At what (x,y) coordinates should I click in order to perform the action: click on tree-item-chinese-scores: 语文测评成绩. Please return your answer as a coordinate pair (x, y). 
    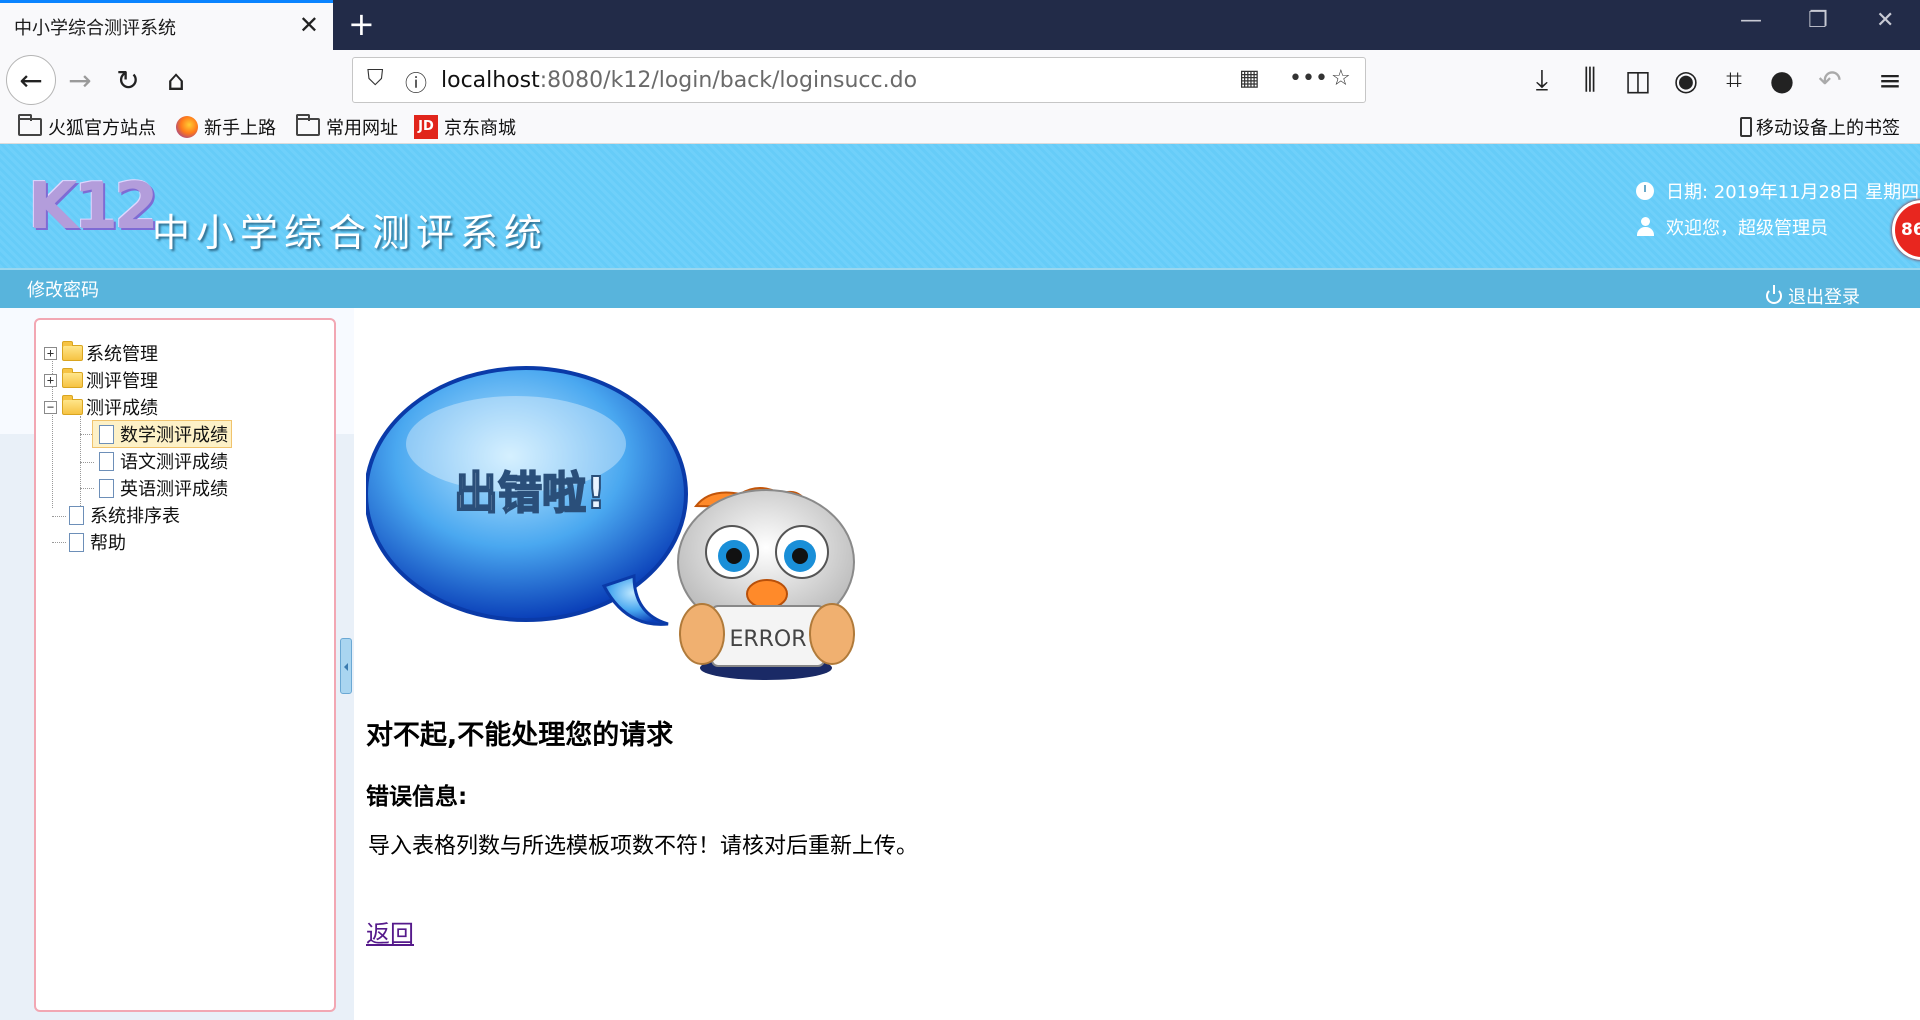
    Looking at the image, I should click on (162, 461).